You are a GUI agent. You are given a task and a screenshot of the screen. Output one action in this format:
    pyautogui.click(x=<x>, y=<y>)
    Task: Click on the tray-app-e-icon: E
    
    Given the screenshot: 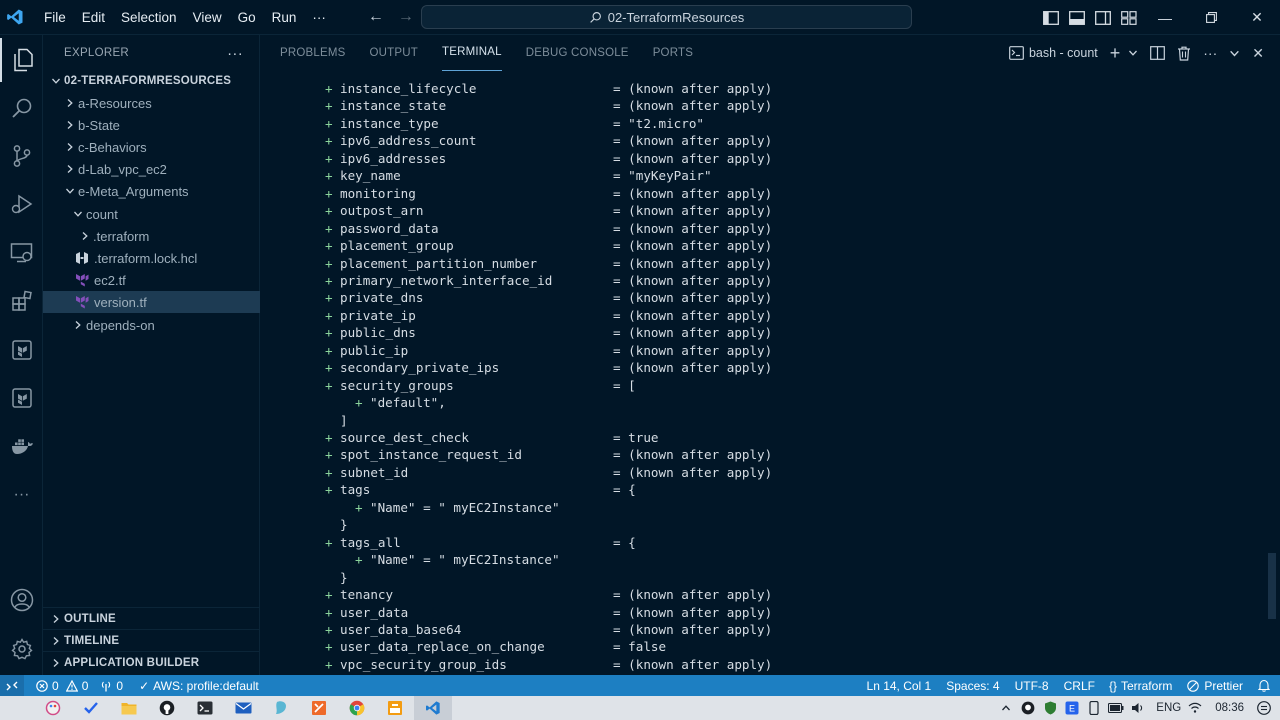 What is the action you would take?
    pyautogui.click(x=1072, y=708)
    